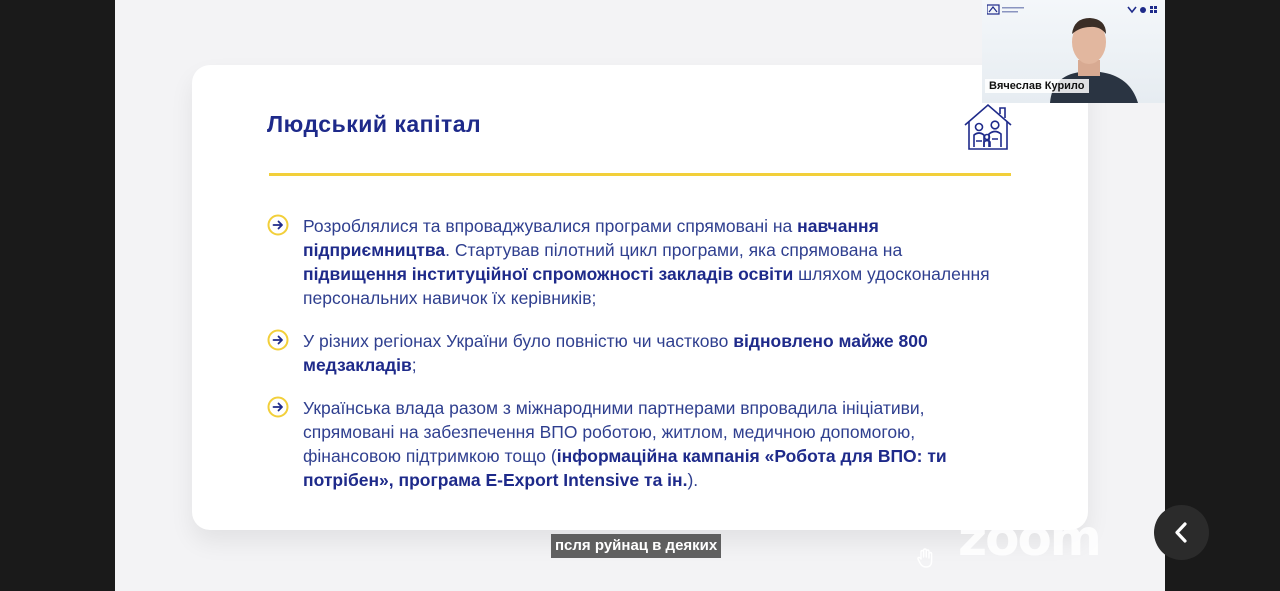  I want to click on title-divider, so click(640, 174).